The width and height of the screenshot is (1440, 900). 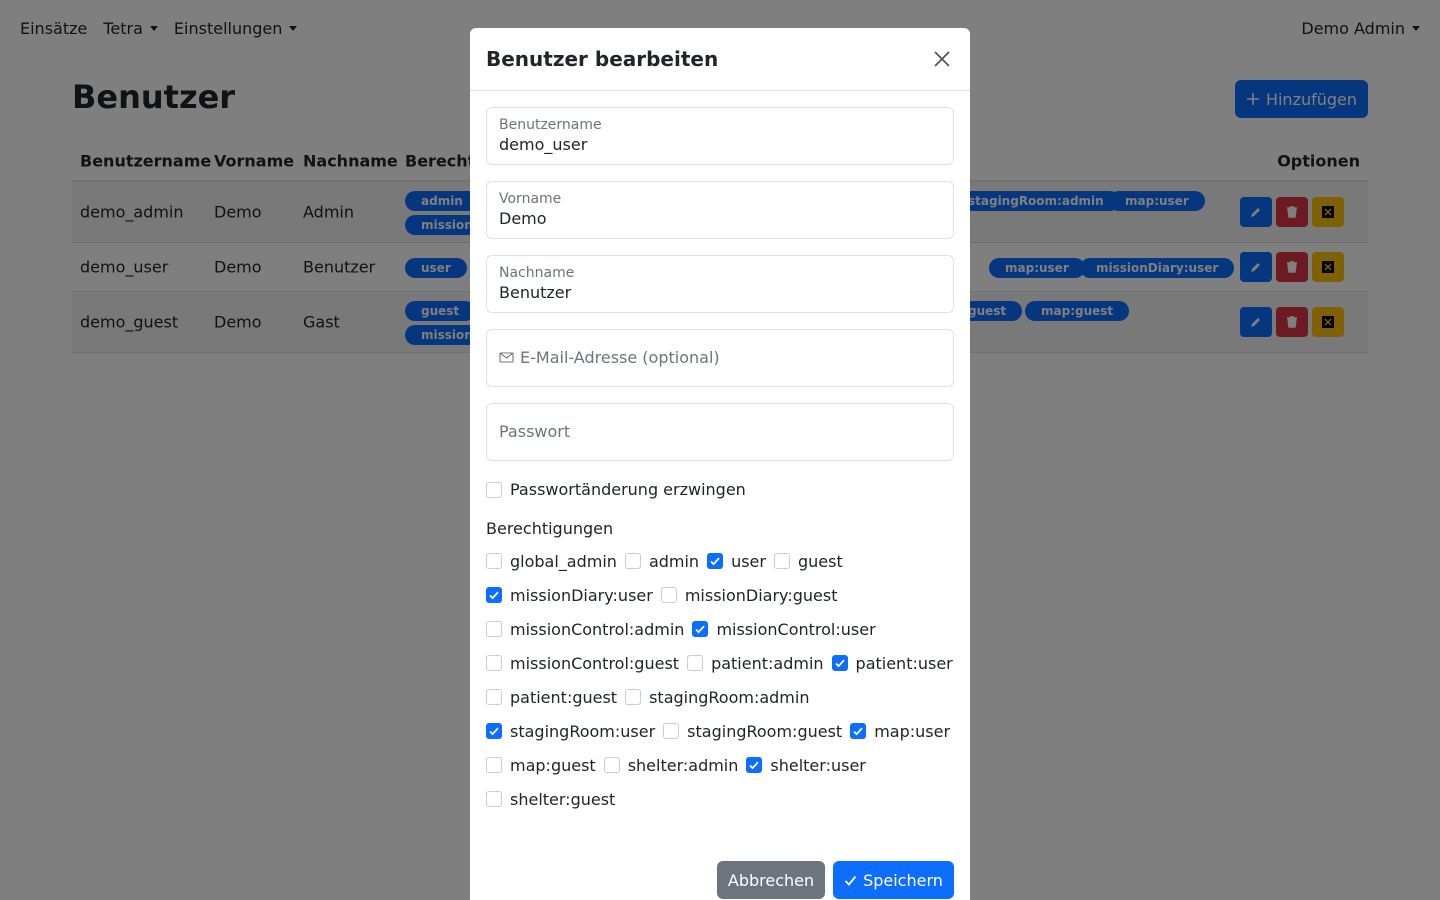 I want to click on permission-checkbox-stagingroom-guest: stagingRoom:guest, so click(x=752, y=731).